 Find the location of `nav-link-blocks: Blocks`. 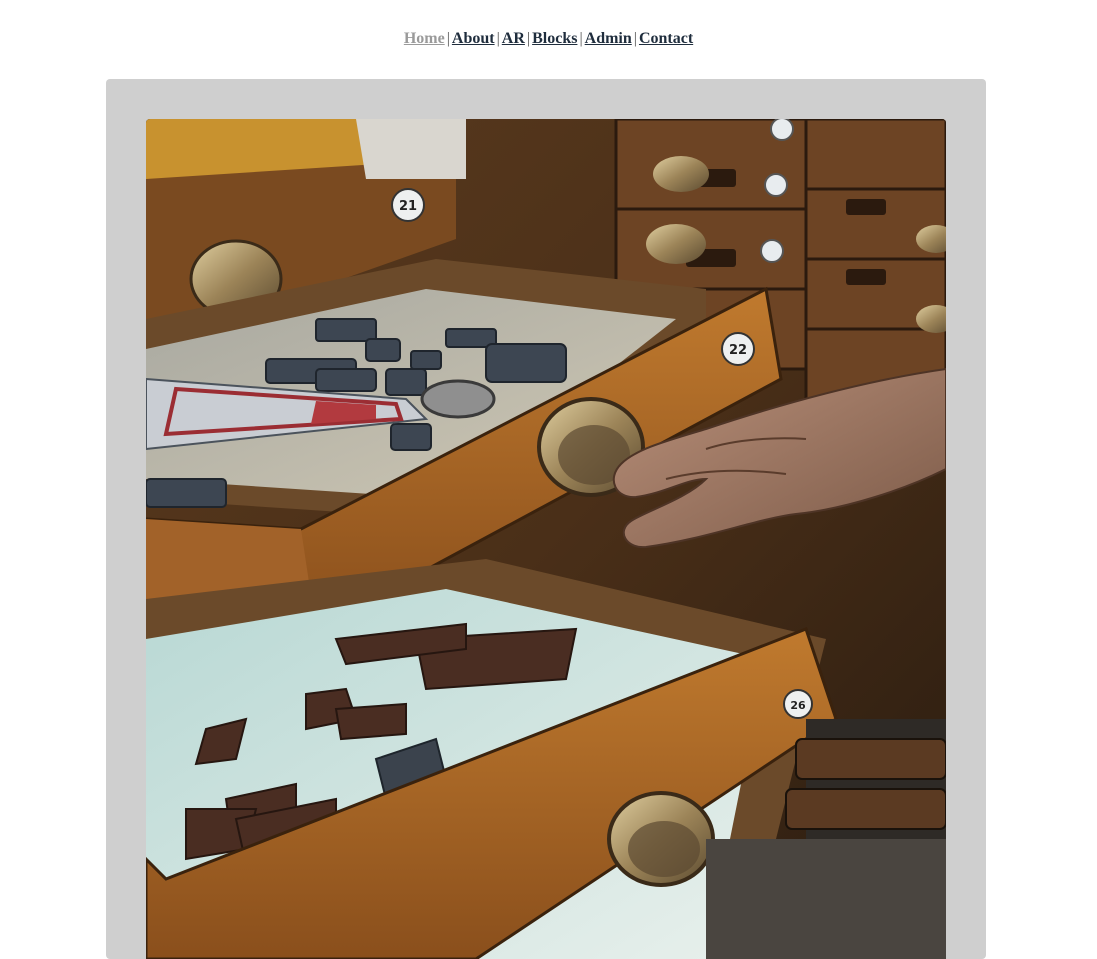

nav-link-blocks: Blocks is located at coordinates (554, 38).